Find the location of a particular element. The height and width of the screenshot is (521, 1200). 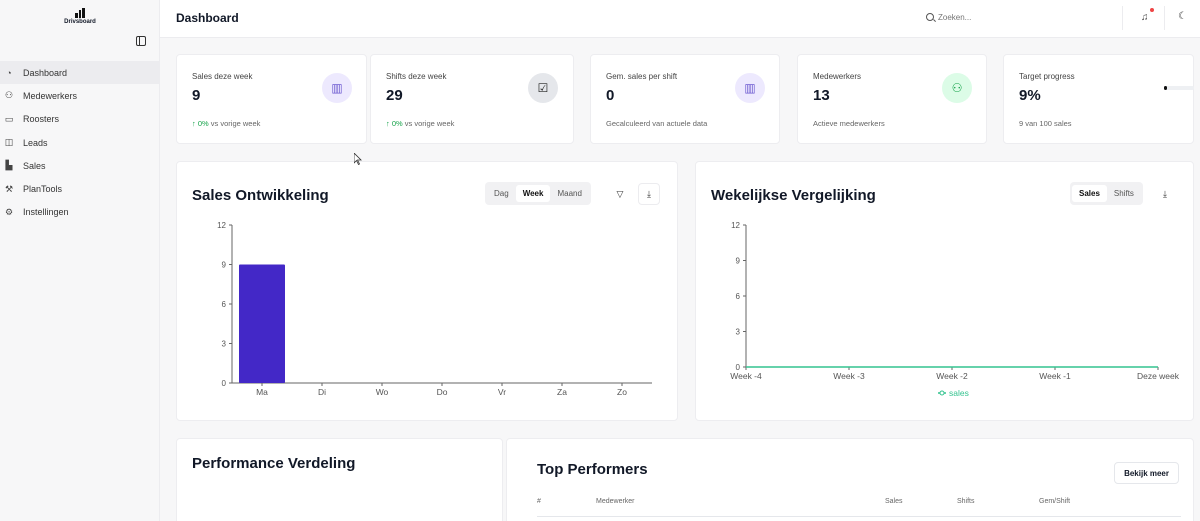

page-title: Dashboard is located at coordinates (207, 18).